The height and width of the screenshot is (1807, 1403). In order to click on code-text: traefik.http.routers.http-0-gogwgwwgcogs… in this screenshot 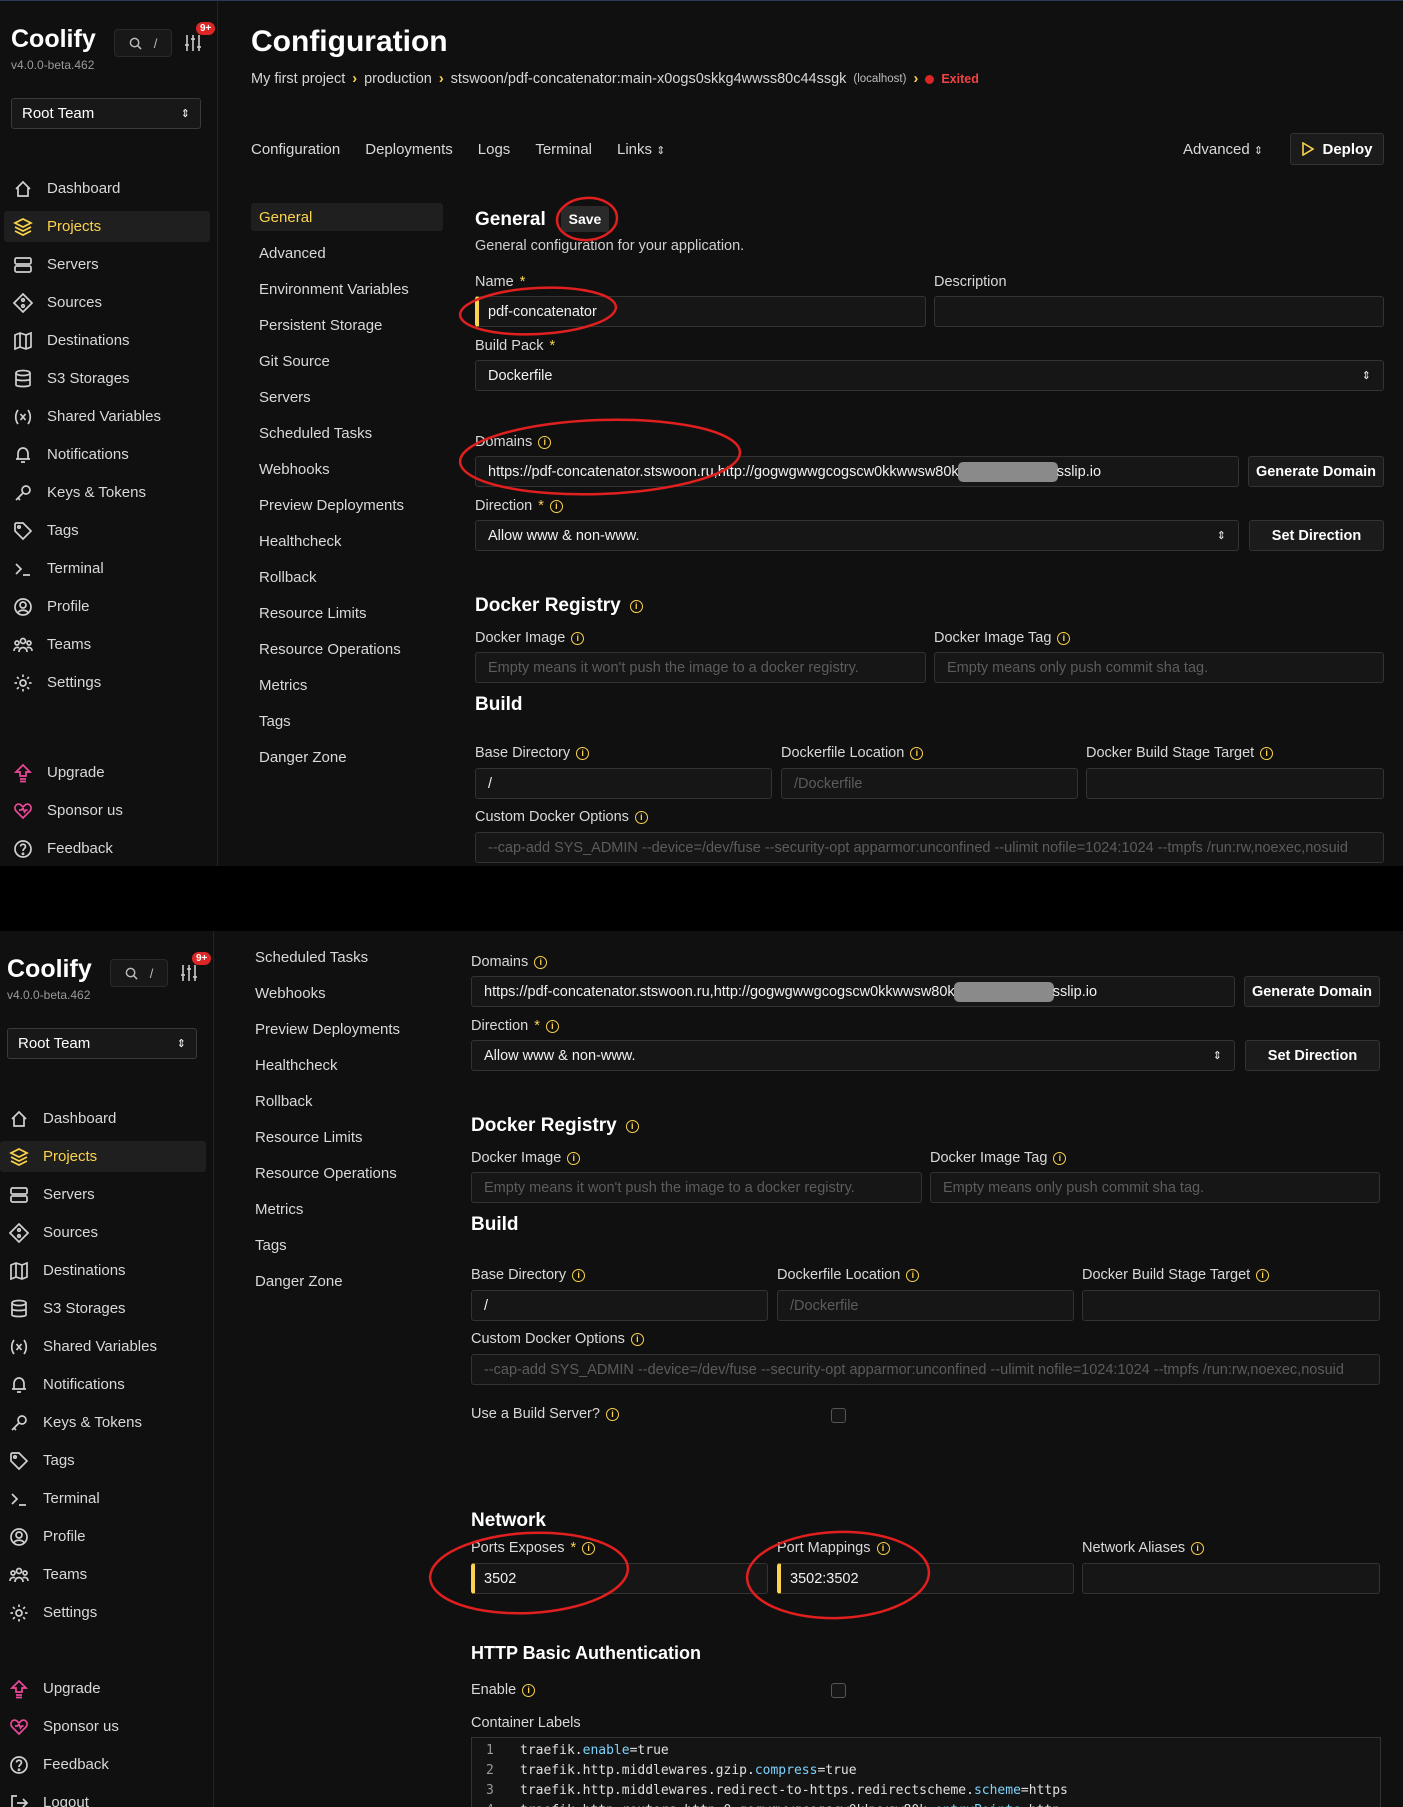, I will do `click(790, 1805)`.